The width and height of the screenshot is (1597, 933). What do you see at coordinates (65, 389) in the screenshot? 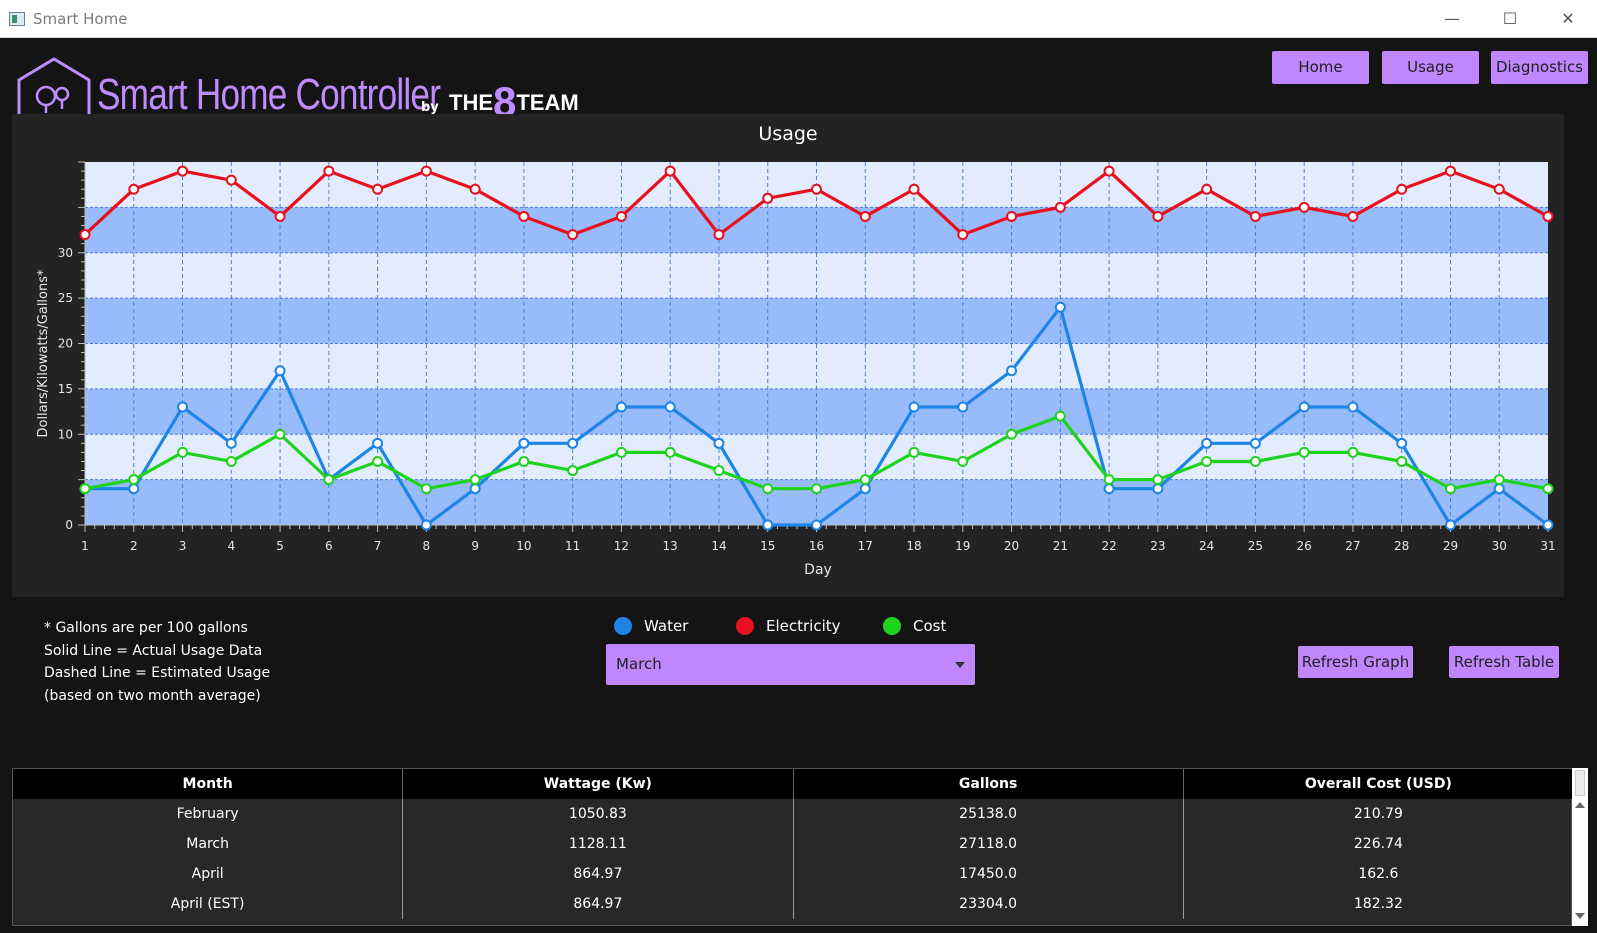
I see `y-tick-label: 15` at bounding box center [65, 389].